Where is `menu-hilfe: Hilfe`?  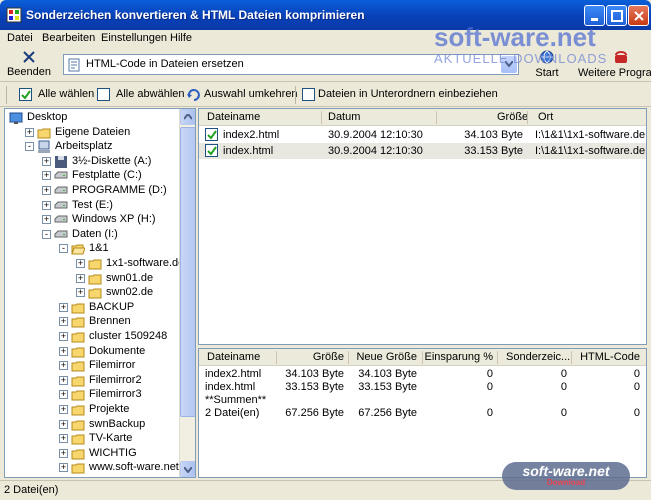 menu-hilfe: Hilfe is located at coordinates (181, 38).